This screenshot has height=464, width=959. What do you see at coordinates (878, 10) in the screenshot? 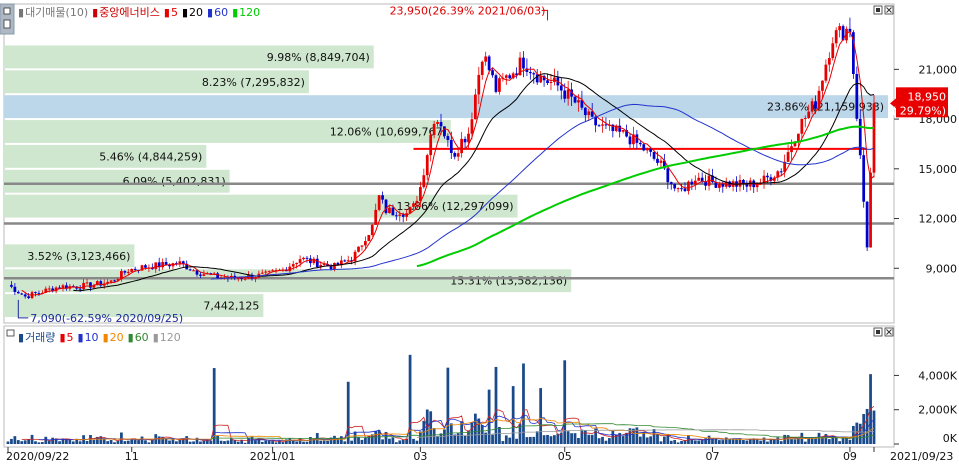
I see `price-panel-minimize-icon` at bounding box center [878, 10].